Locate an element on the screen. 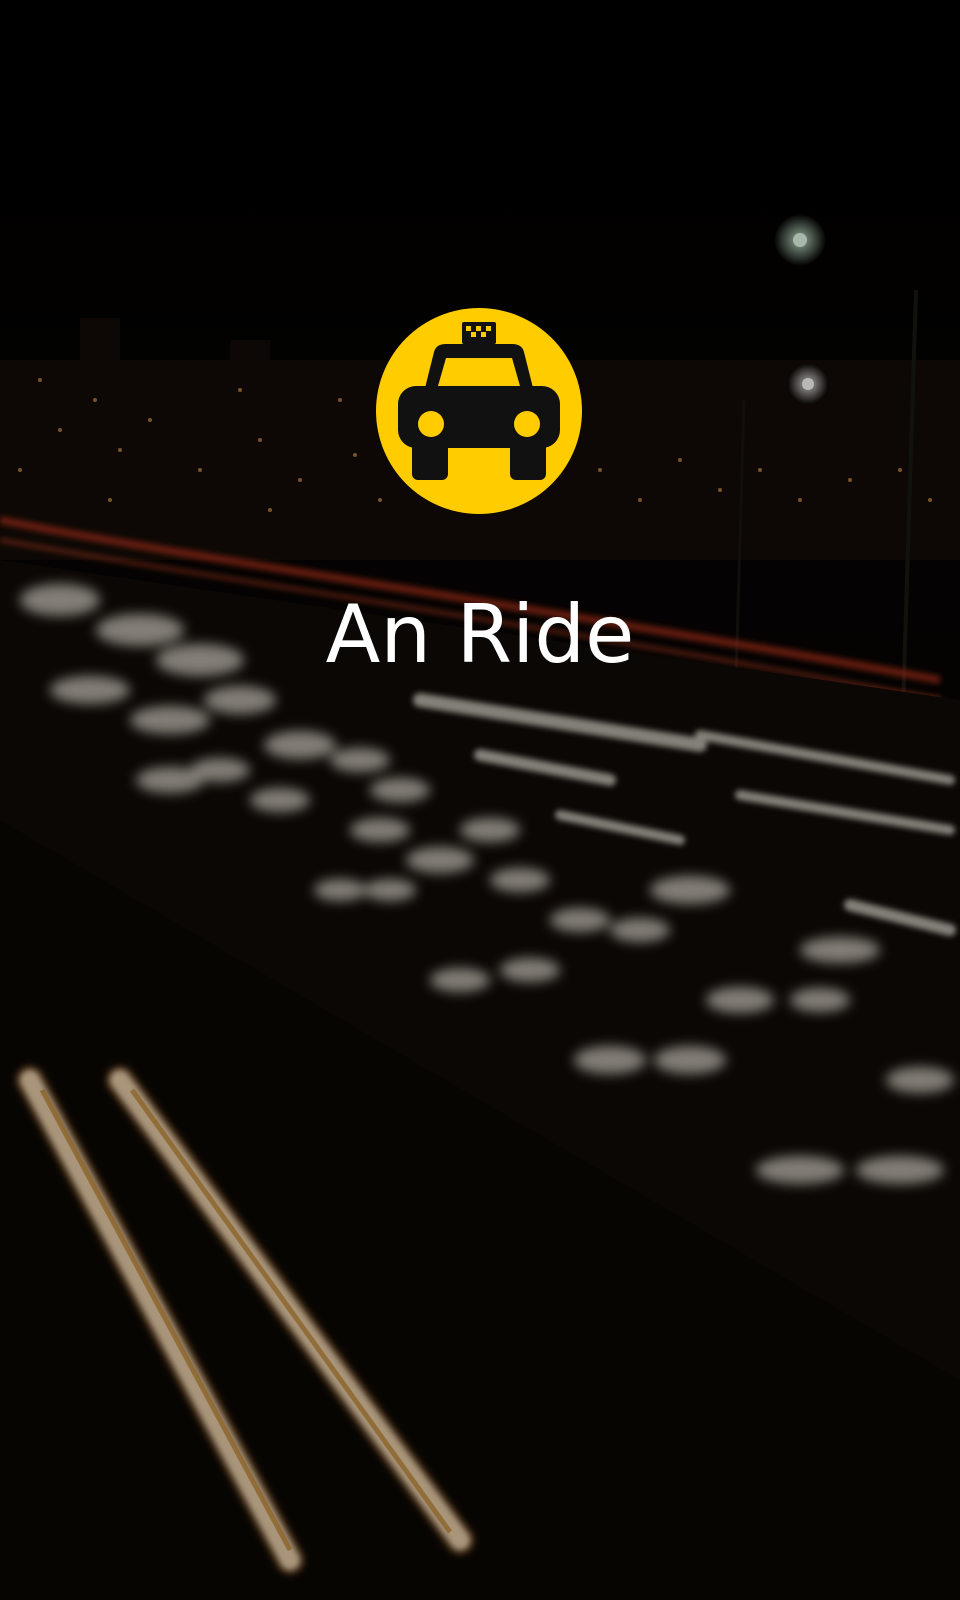 Image resolution: width=960 pixels, height=1600 pixels. taxi-icon is located at coordinates (479, 411).